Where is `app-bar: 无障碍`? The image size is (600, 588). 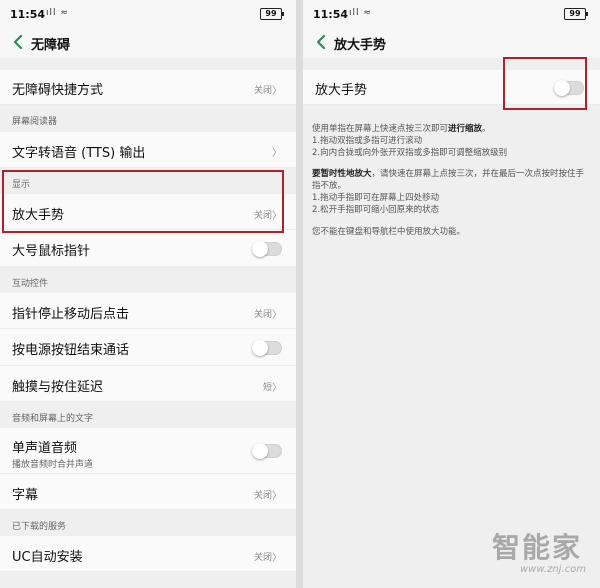
app-bar: 无障碍 is located at coordinates (148, 43).